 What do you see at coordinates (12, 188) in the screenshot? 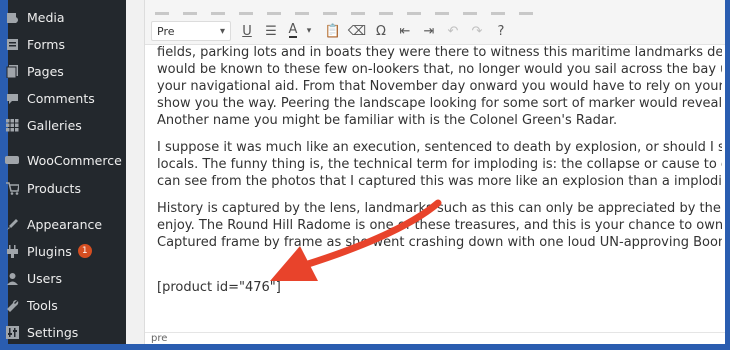
I see `products-icon` at bounding box center [12, 188].